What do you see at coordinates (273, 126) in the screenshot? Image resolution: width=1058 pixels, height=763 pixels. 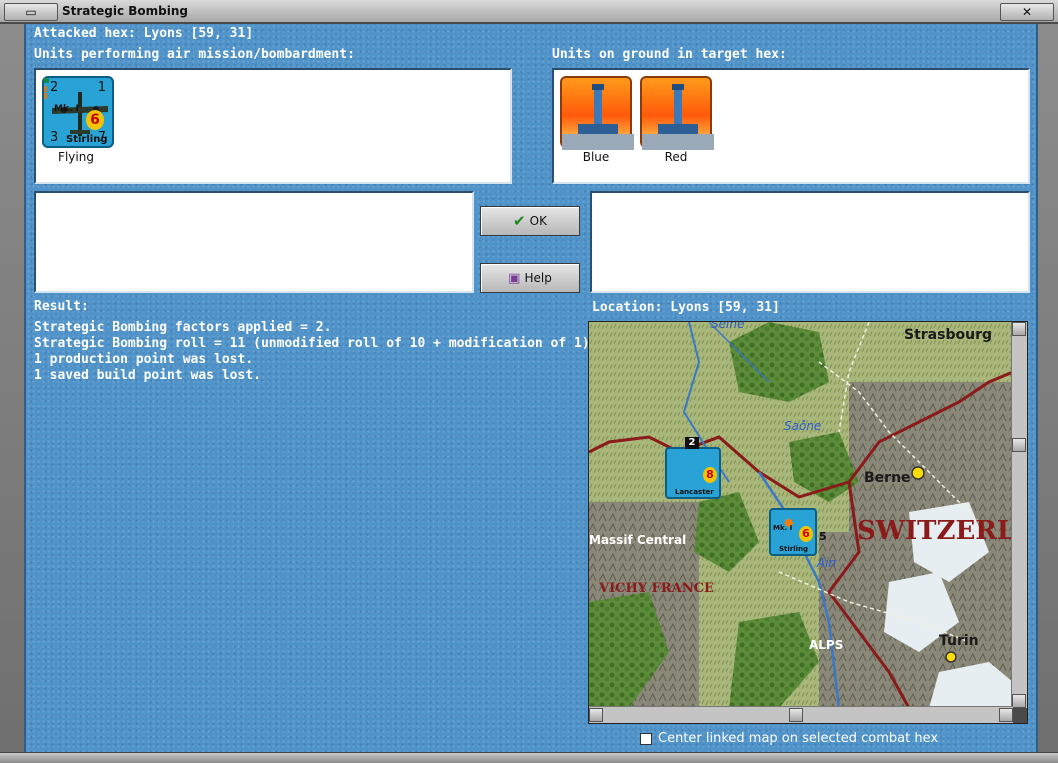 I see `air-units-panel: 2 1 Mk. I 6 3 Stirling 7 Flying` at bounding box center [273, 126].